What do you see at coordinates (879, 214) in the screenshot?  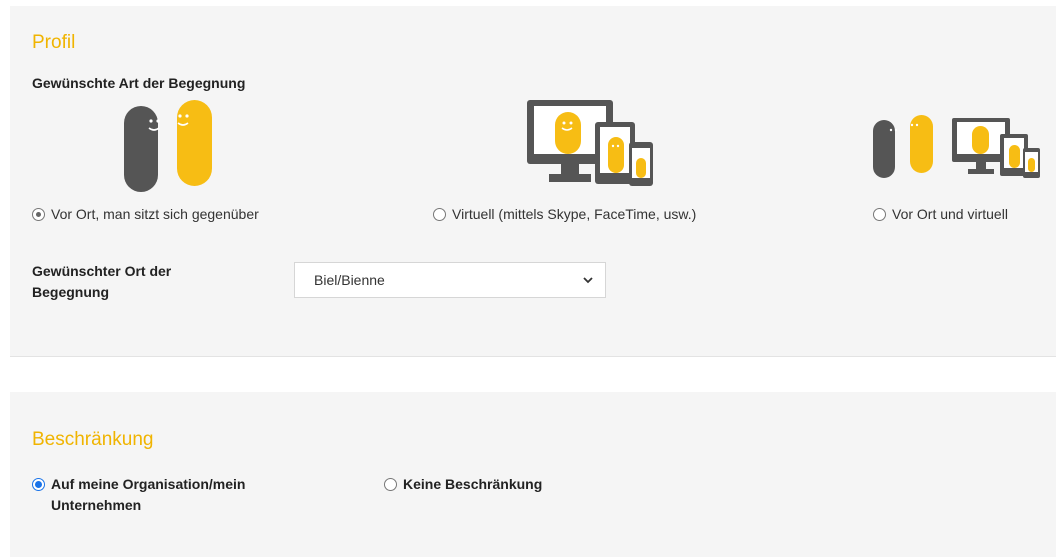 I see `radio-hybrid` at bounding box center [879, 214].